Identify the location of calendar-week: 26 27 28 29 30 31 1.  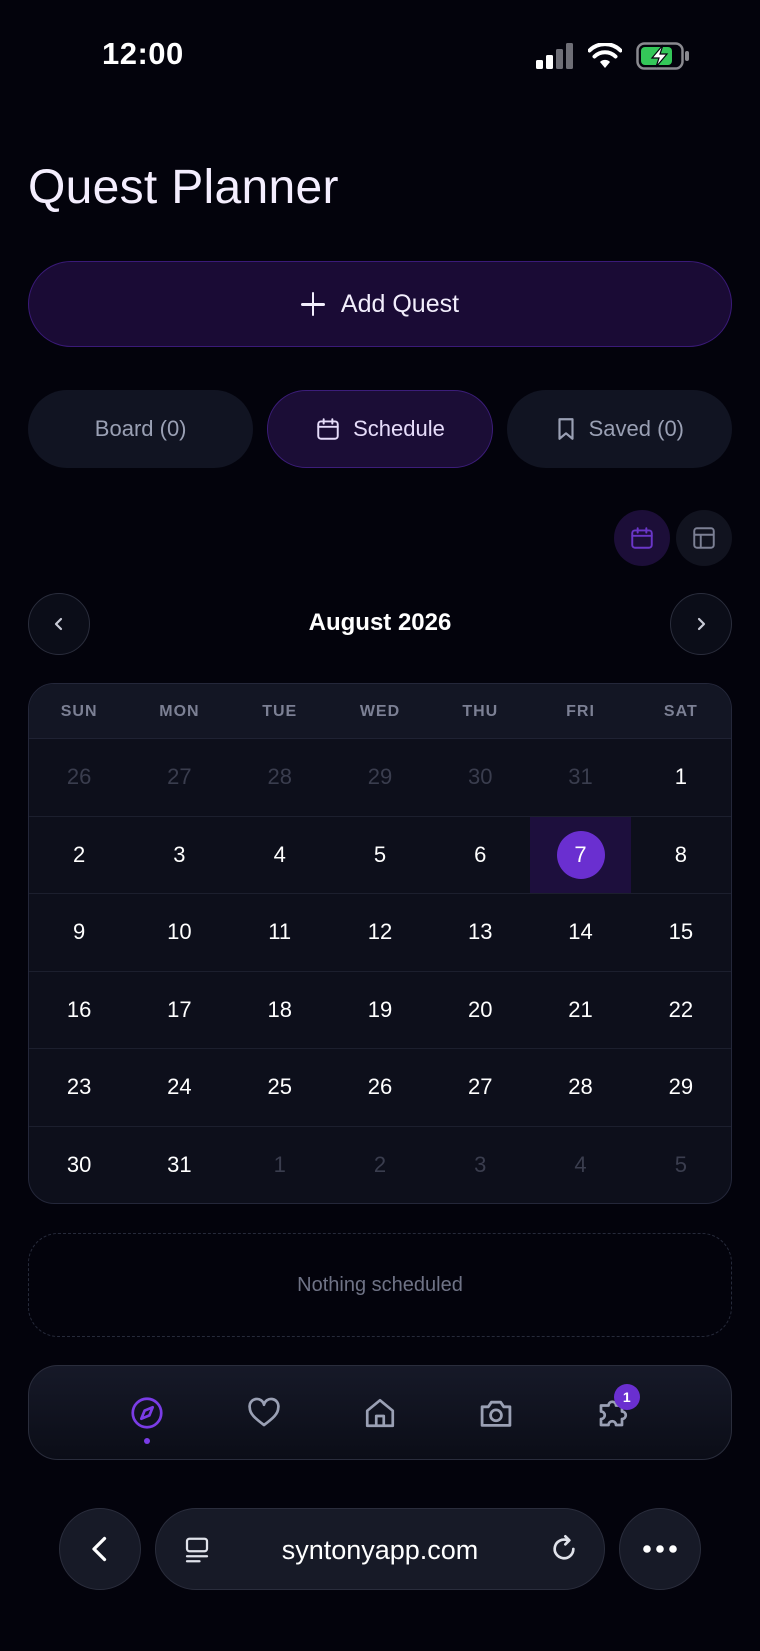
(380, 778).